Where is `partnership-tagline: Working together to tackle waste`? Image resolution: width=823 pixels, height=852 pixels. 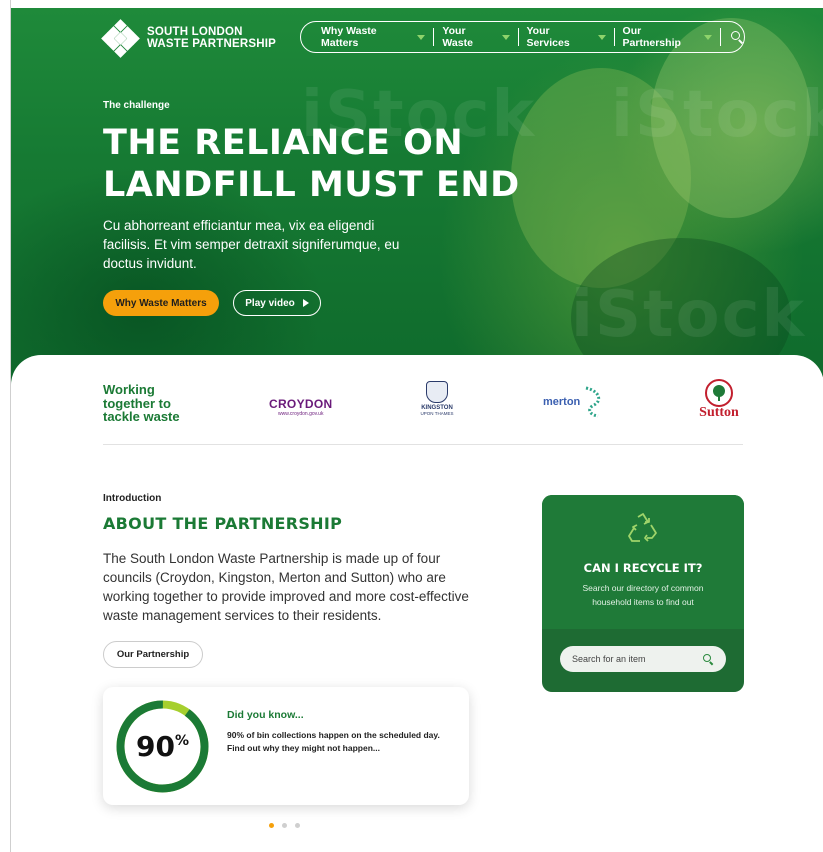
partnership-tagline: Working together to tackle waste is located at coordinates (141, 403).